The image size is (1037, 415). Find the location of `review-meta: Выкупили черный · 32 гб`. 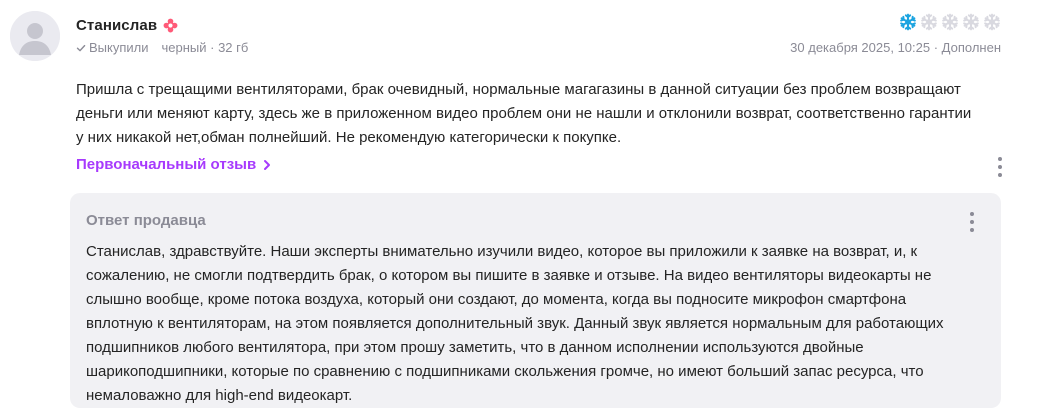

review-meta: Выкупили черный · 32 гб is located at coordinates (162, 47).